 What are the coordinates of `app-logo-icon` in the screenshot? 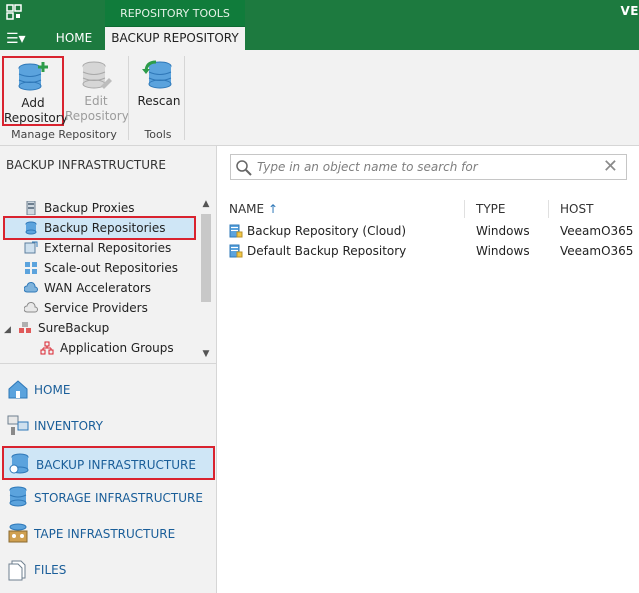 It's located at (14, 12).